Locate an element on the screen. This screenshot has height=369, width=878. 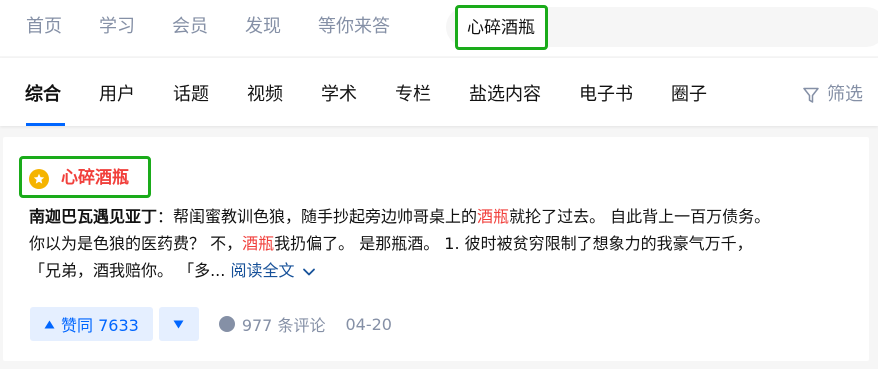
upvote-button: 赞同 7633 is located at coordinates (91, 324).